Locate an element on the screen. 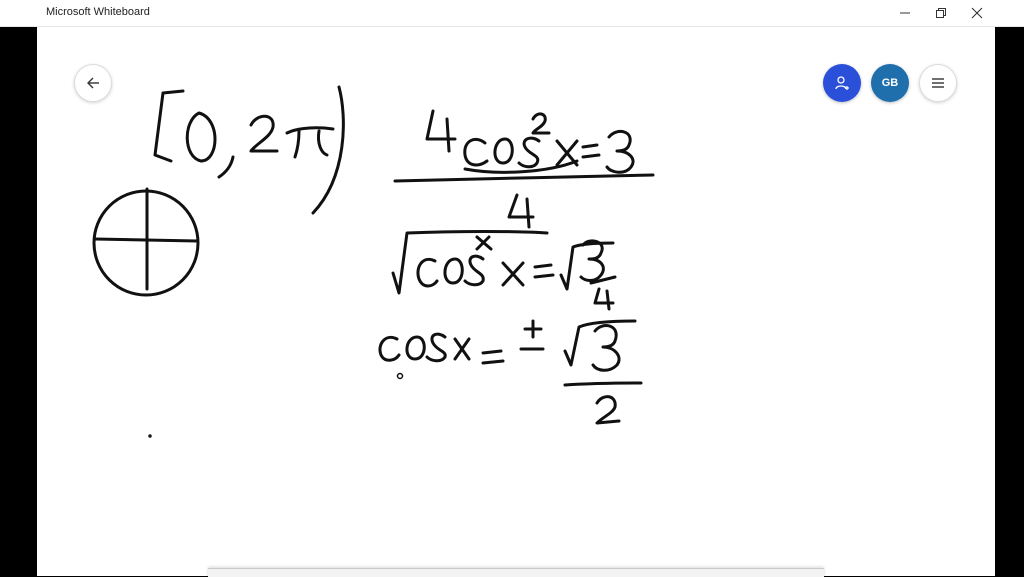  minimize-icon is located at coordinates (904, 13).